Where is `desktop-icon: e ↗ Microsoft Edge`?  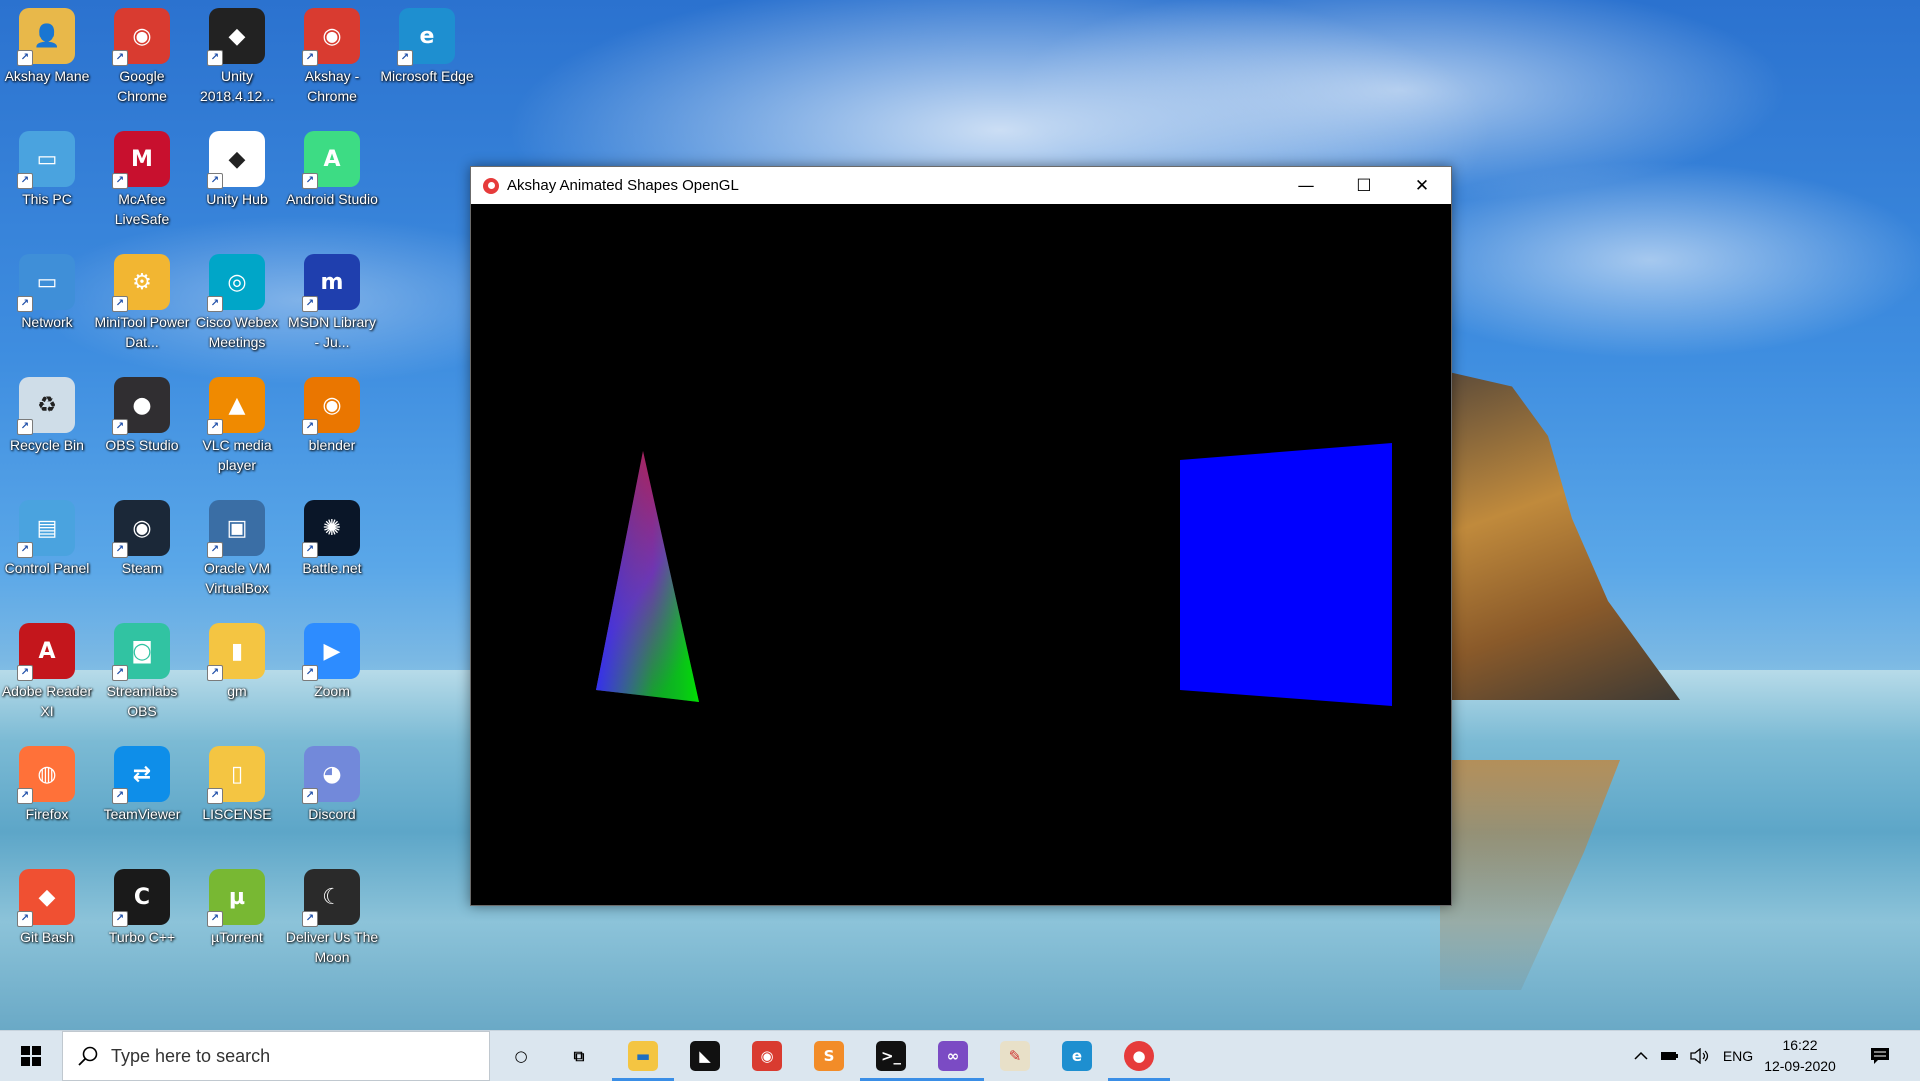 desktop-icon: e ↗ Microsoft Edge is located at coordinates (427, 44).